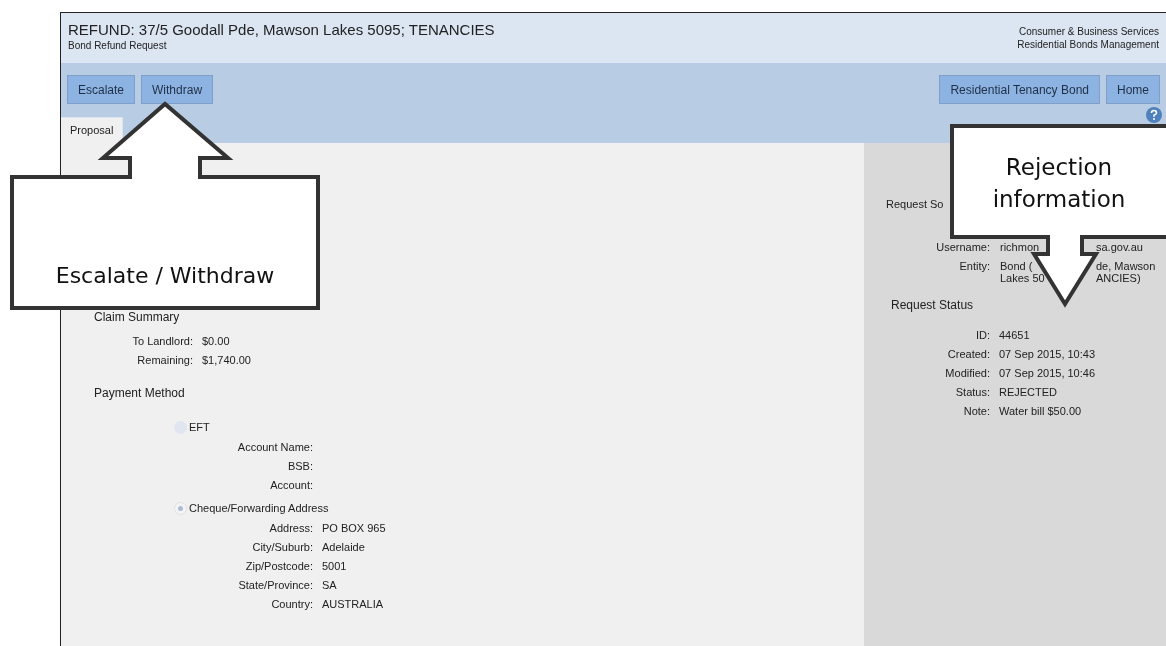 This screenshot has height=646, width=1166. What do you see at coordinates (1040, 411) in the screenshot?
I see `field-value: Water bill $50.00` at bounding box center [1040, 411].